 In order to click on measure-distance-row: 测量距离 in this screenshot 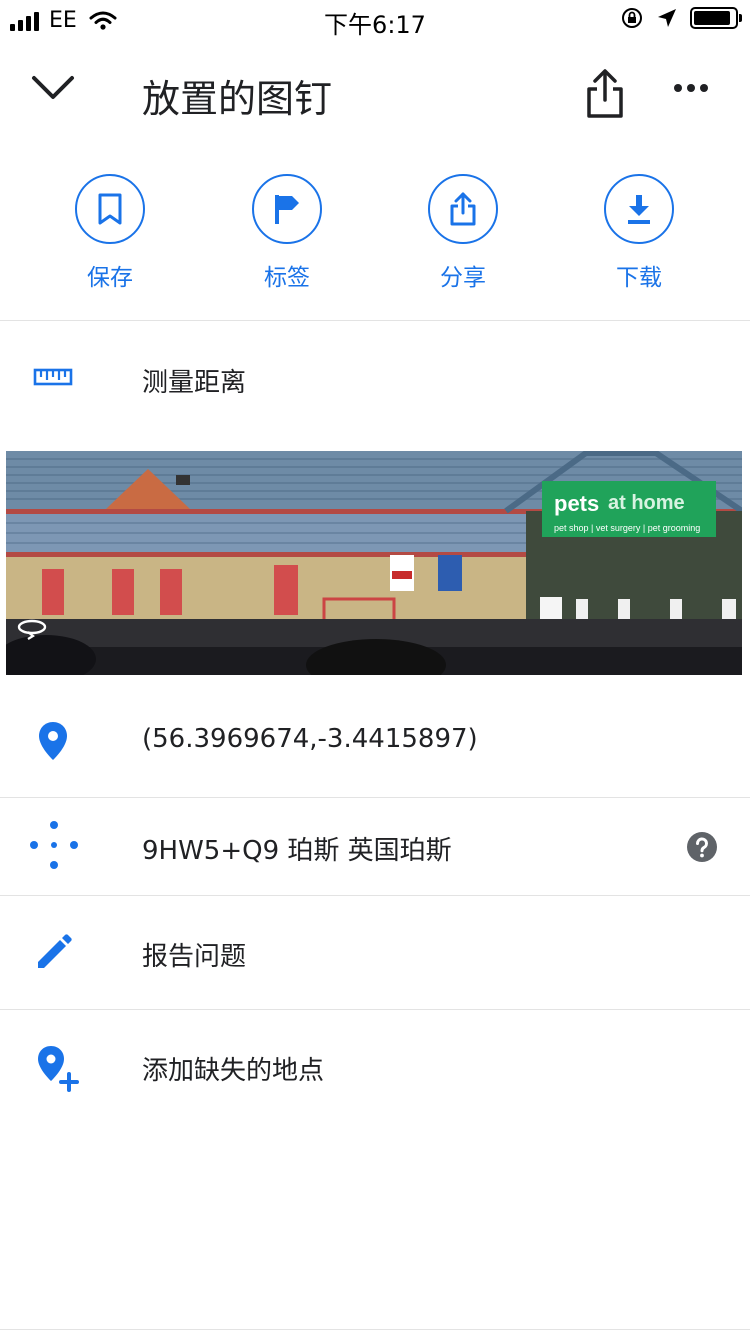, I will do `click(375, 385)`.